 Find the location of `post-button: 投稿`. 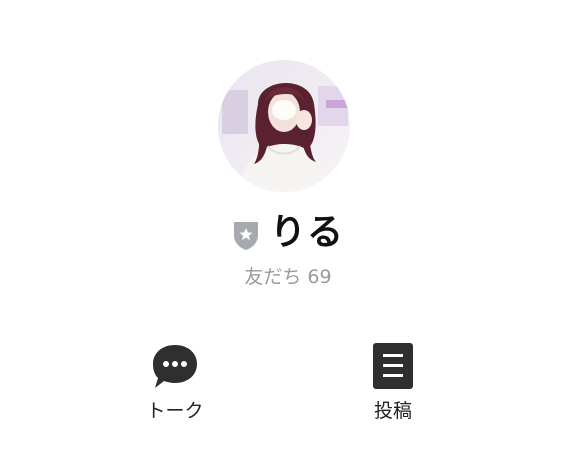

post-button: 投稿 is located at coordinates (393, 384).